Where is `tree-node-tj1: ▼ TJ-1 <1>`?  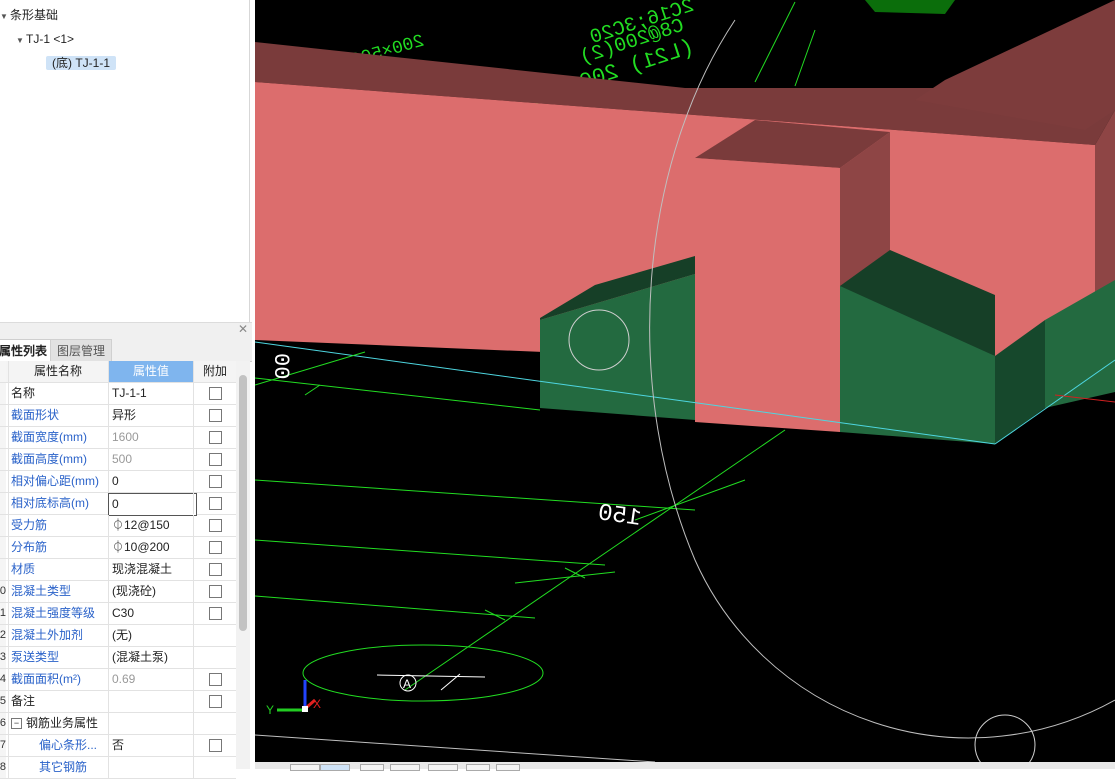
tree-node-tj1: ▼ TJ-1 <1> is located at coordinates (45, 39).